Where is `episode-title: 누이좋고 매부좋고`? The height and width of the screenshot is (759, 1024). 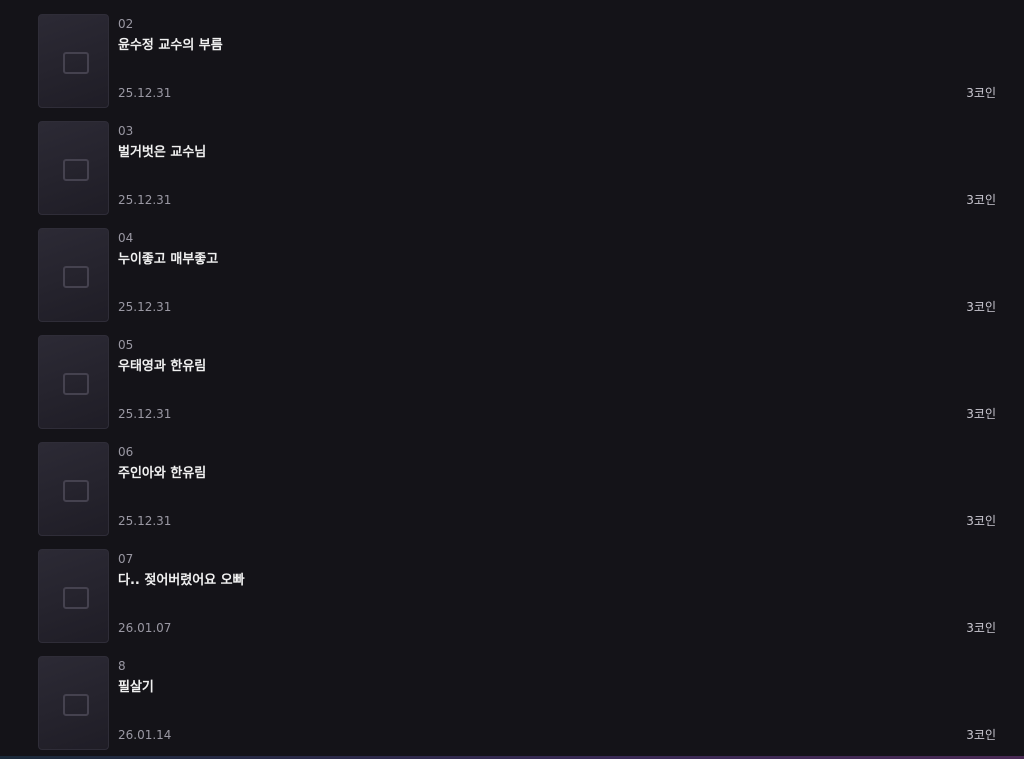
episode-title: 누이좋고 매부좋고 is located at coordinates (168, 257).